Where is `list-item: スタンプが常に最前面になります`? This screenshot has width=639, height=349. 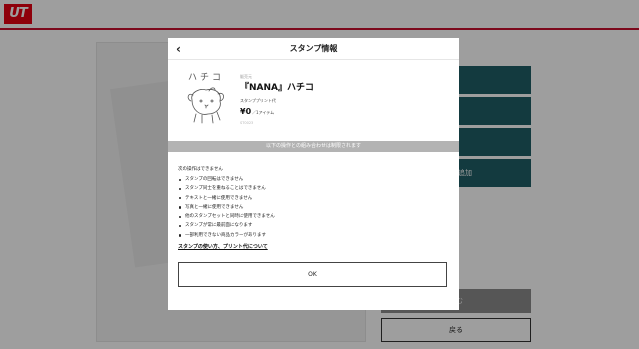
list-item: スタンプが常に最前面になります is located at coordinates (313, 225).